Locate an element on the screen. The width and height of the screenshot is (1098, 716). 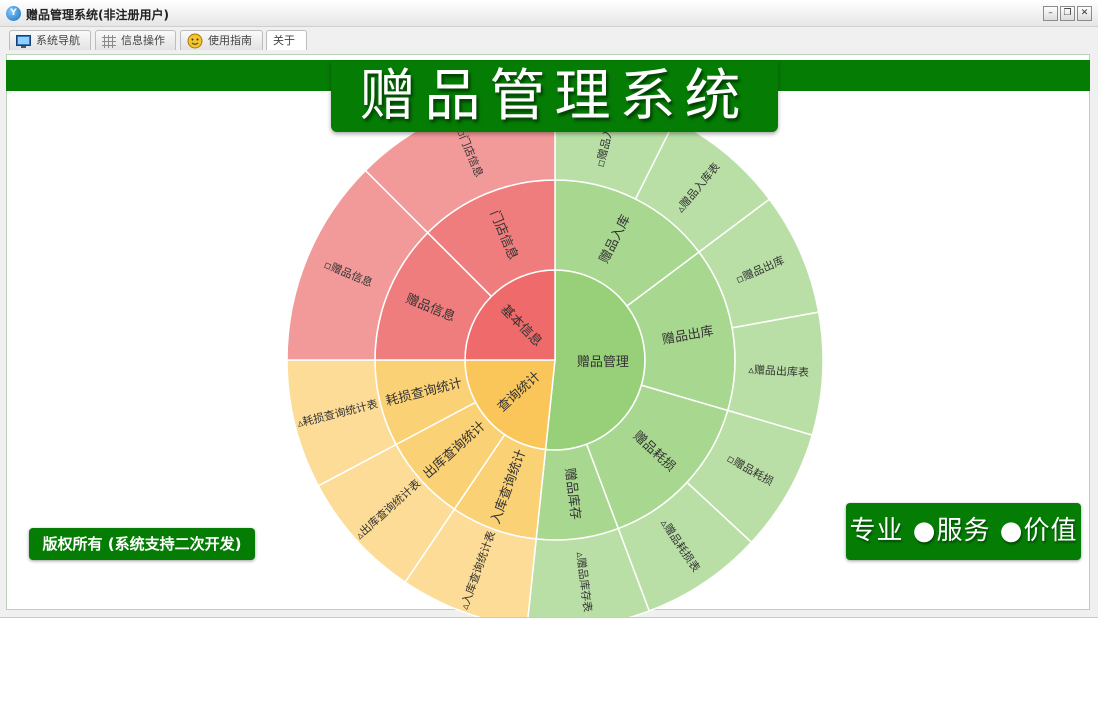
slogan-badge: 专业 ●服务 ●价值 is located at coordinates (963, 531).